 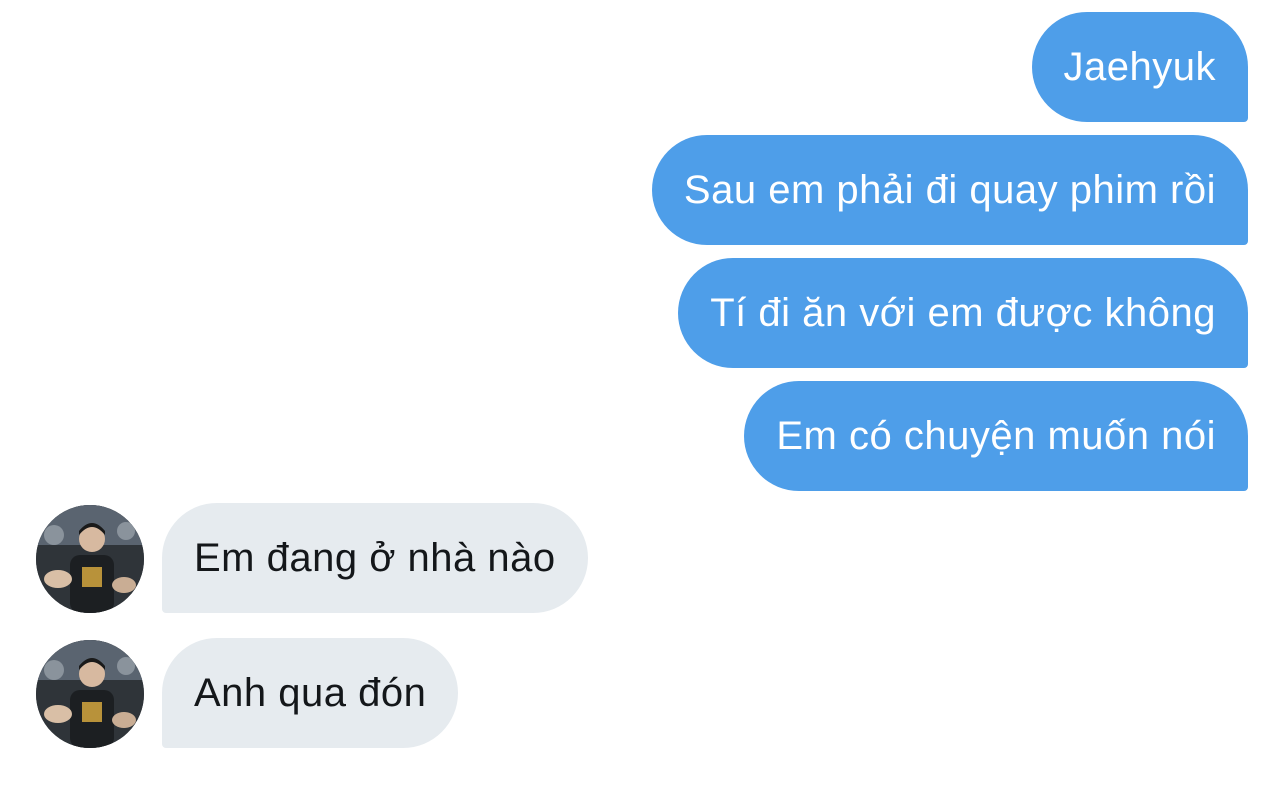 I want to click on incoming-message: Em đang ở nhà nào, so click(x=375, y=558).